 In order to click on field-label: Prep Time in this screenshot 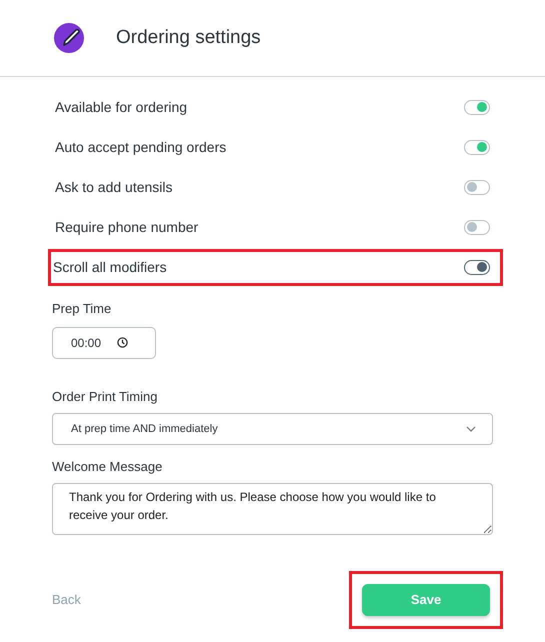, I will do `click(82, 309)`.